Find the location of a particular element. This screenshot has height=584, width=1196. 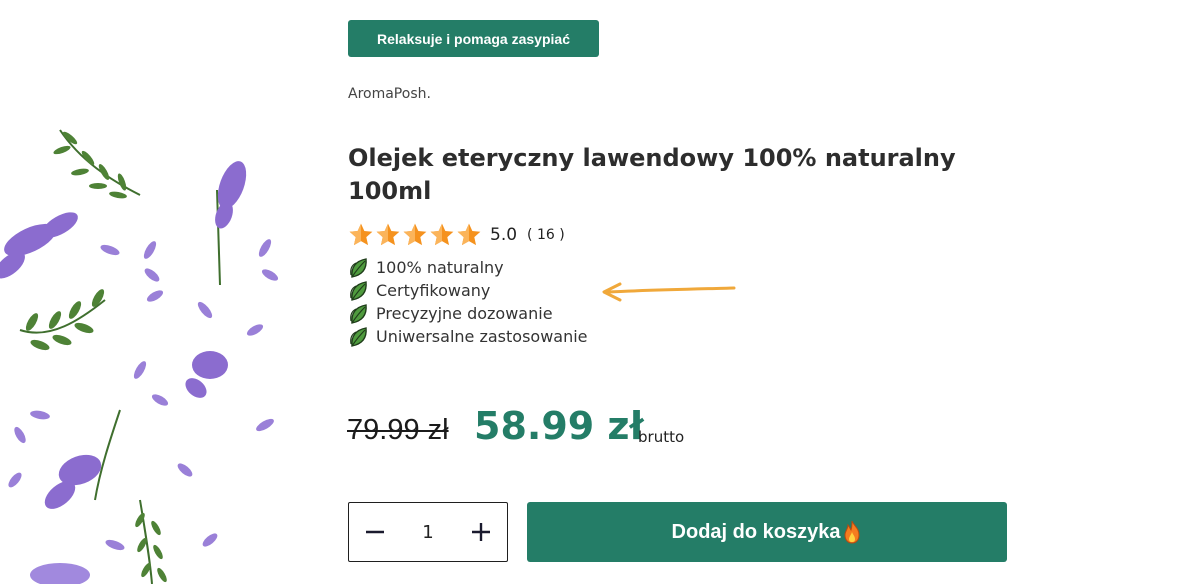

add-to-cart-label: Dodaj do koszyka is located at coordinates (756, 531).